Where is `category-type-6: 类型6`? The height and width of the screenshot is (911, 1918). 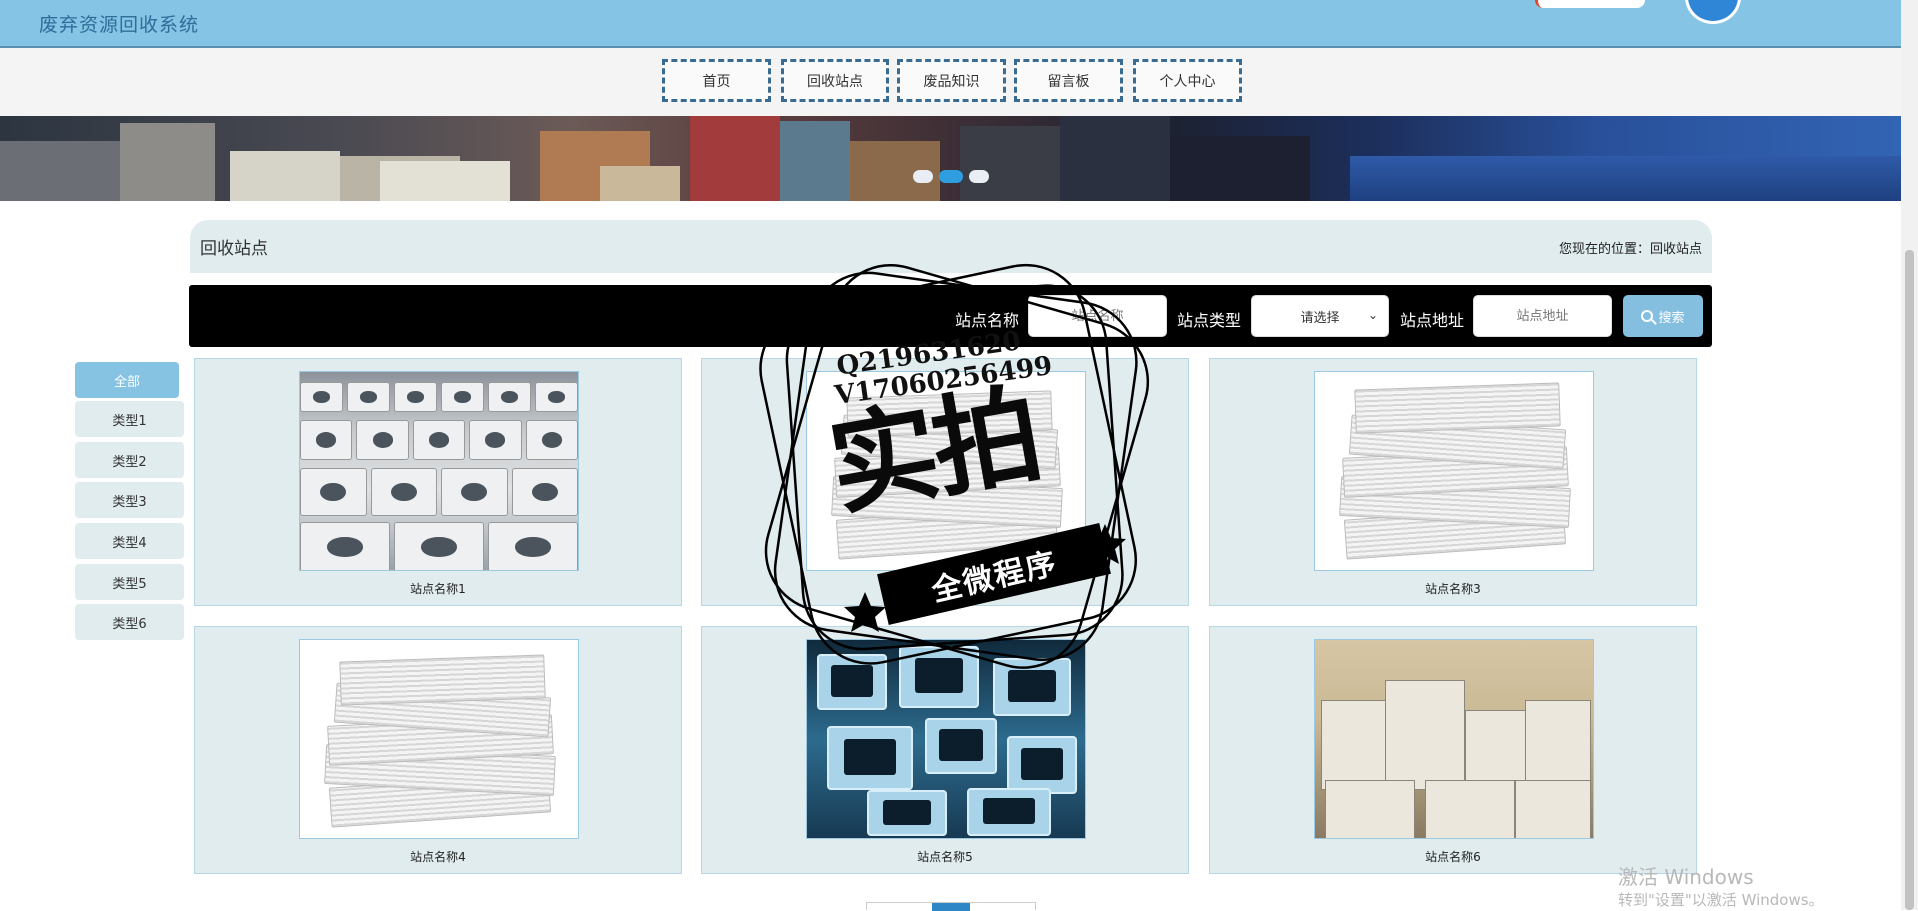 category-type-6: 类型6 is located at coordinates (129, 622).